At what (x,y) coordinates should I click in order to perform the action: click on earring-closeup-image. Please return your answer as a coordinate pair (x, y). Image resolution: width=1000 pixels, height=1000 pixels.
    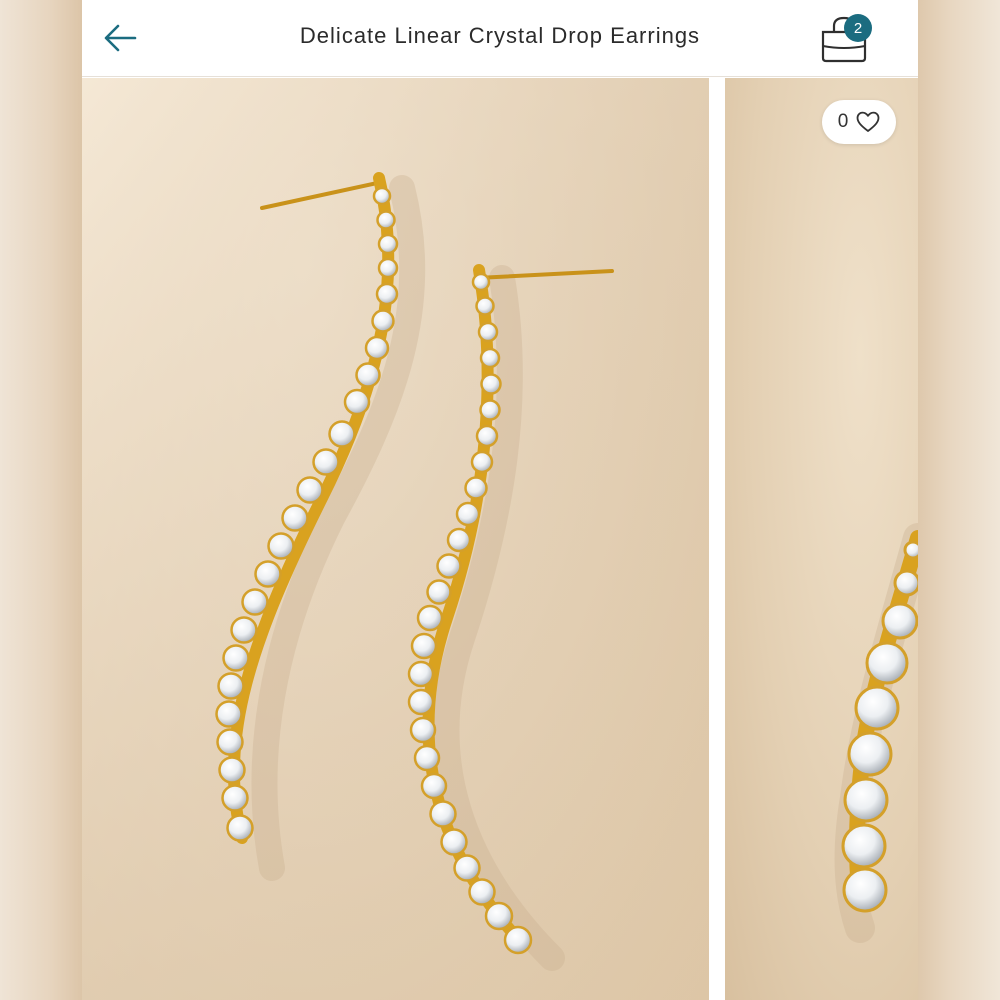
    Looking at the image, I should click on (876, 733).